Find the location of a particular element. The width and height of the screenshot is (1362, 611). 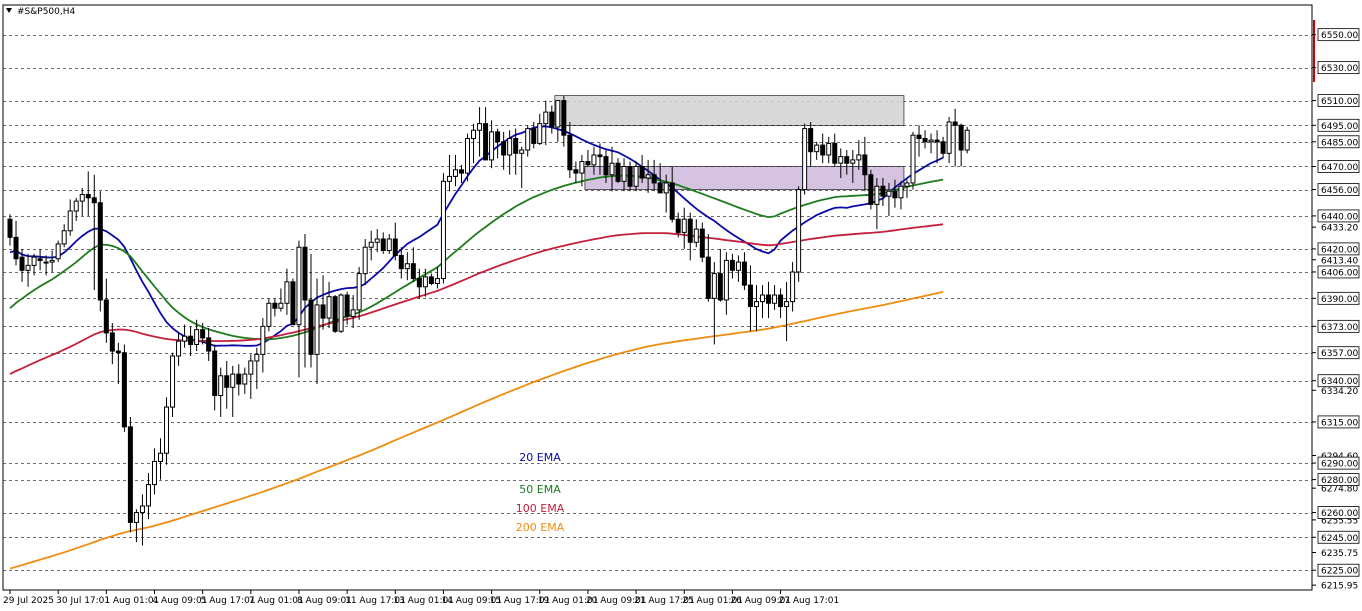

y-tick-label: 6456.00 is located at coordinates (1339, 191).